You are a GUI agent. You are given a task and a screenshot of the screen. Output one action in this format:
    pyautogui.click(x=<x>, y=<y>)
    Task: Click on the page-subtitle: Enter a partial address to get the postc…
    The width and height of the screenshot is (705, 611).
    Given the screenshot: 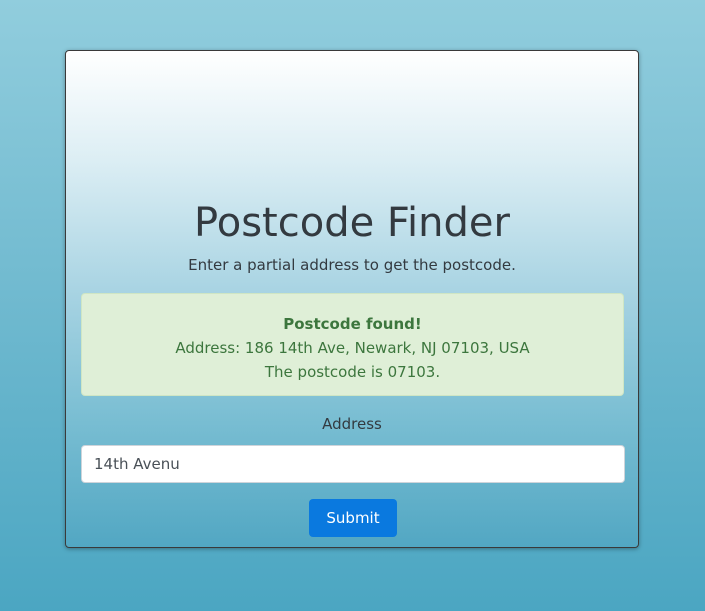 What is the action you would take?
    pyautogui.click(x=352, y=265)
    